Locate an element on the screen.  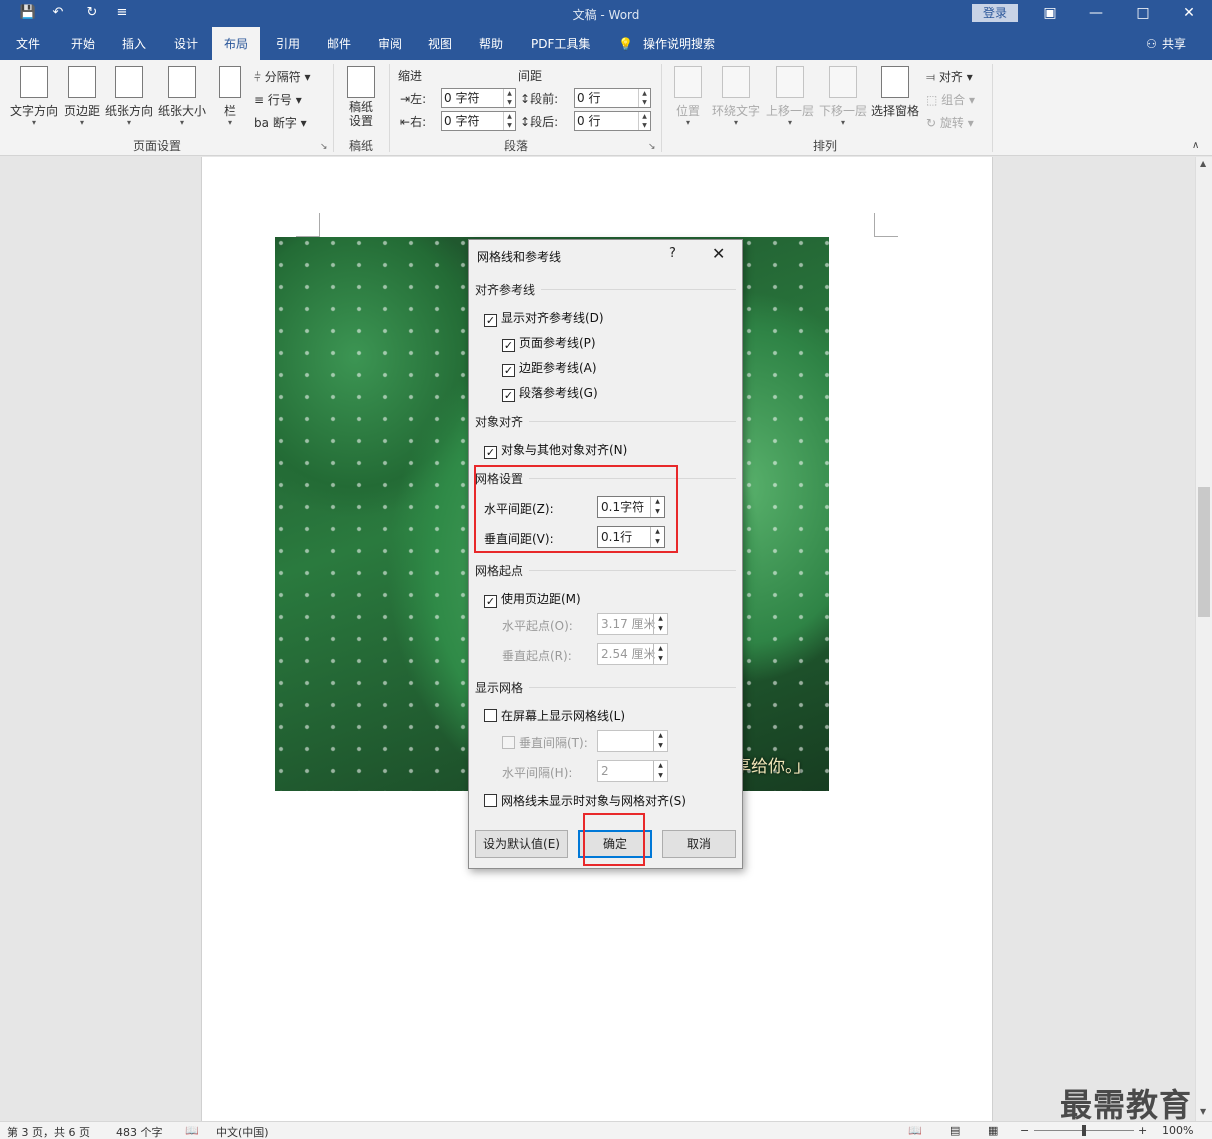
margins-button: 页边距 ▾ is located at coordinates (82, 96).